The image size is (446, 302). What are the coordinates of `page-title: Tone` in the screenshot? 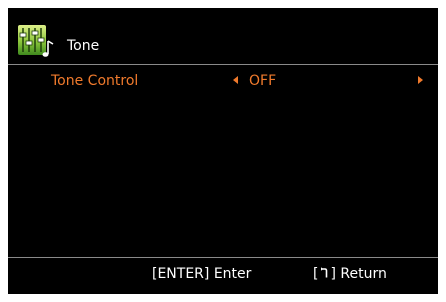 It's located at (83, 46).